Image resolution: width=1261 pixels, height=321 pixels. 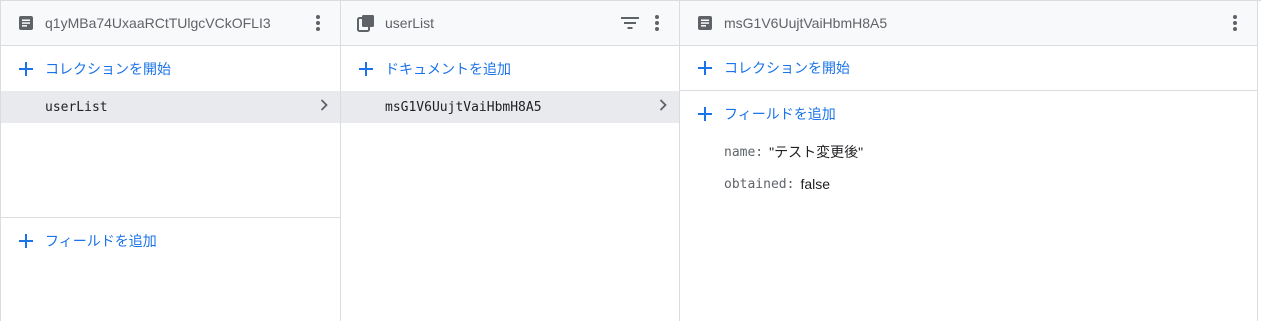 What do you see at coordinates (630, 23) in the screenshot?
I see `filter-icon` at bounding box center [630, 23].